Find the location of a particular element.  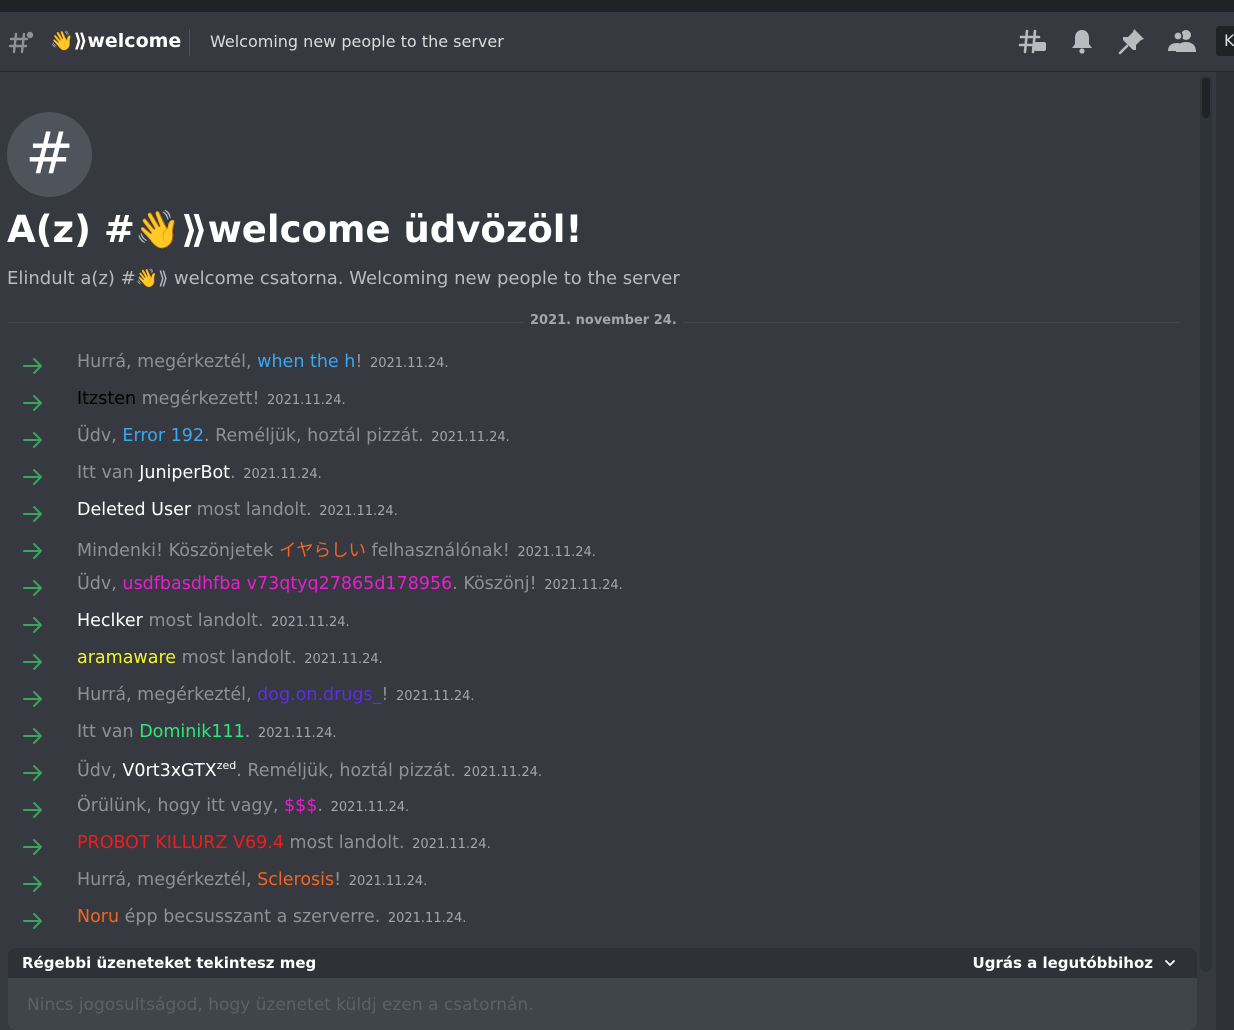

scrollbar-track is located at coordinates (1206, 524).